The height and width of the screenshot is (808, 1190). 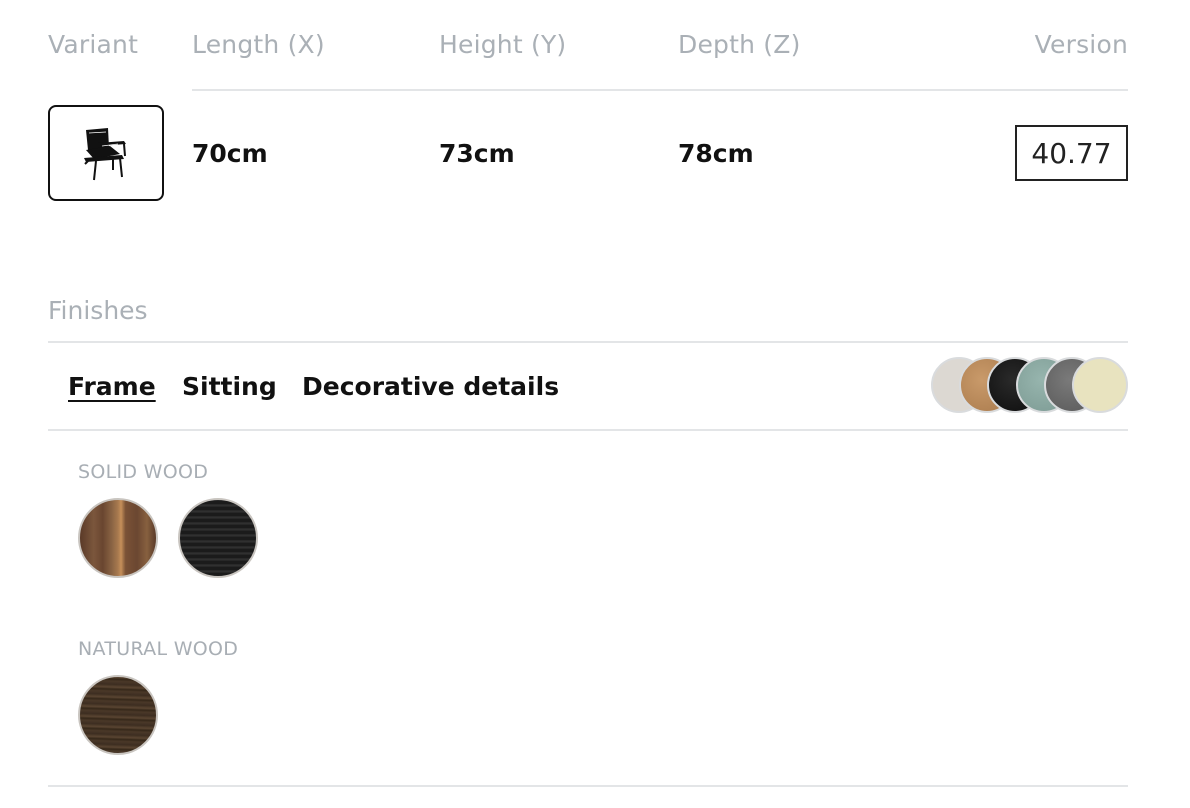 What do you see at coordinates (1081, 44) in the screenshot?
I see `version-header: Version` at bounding box center [1081, 44].